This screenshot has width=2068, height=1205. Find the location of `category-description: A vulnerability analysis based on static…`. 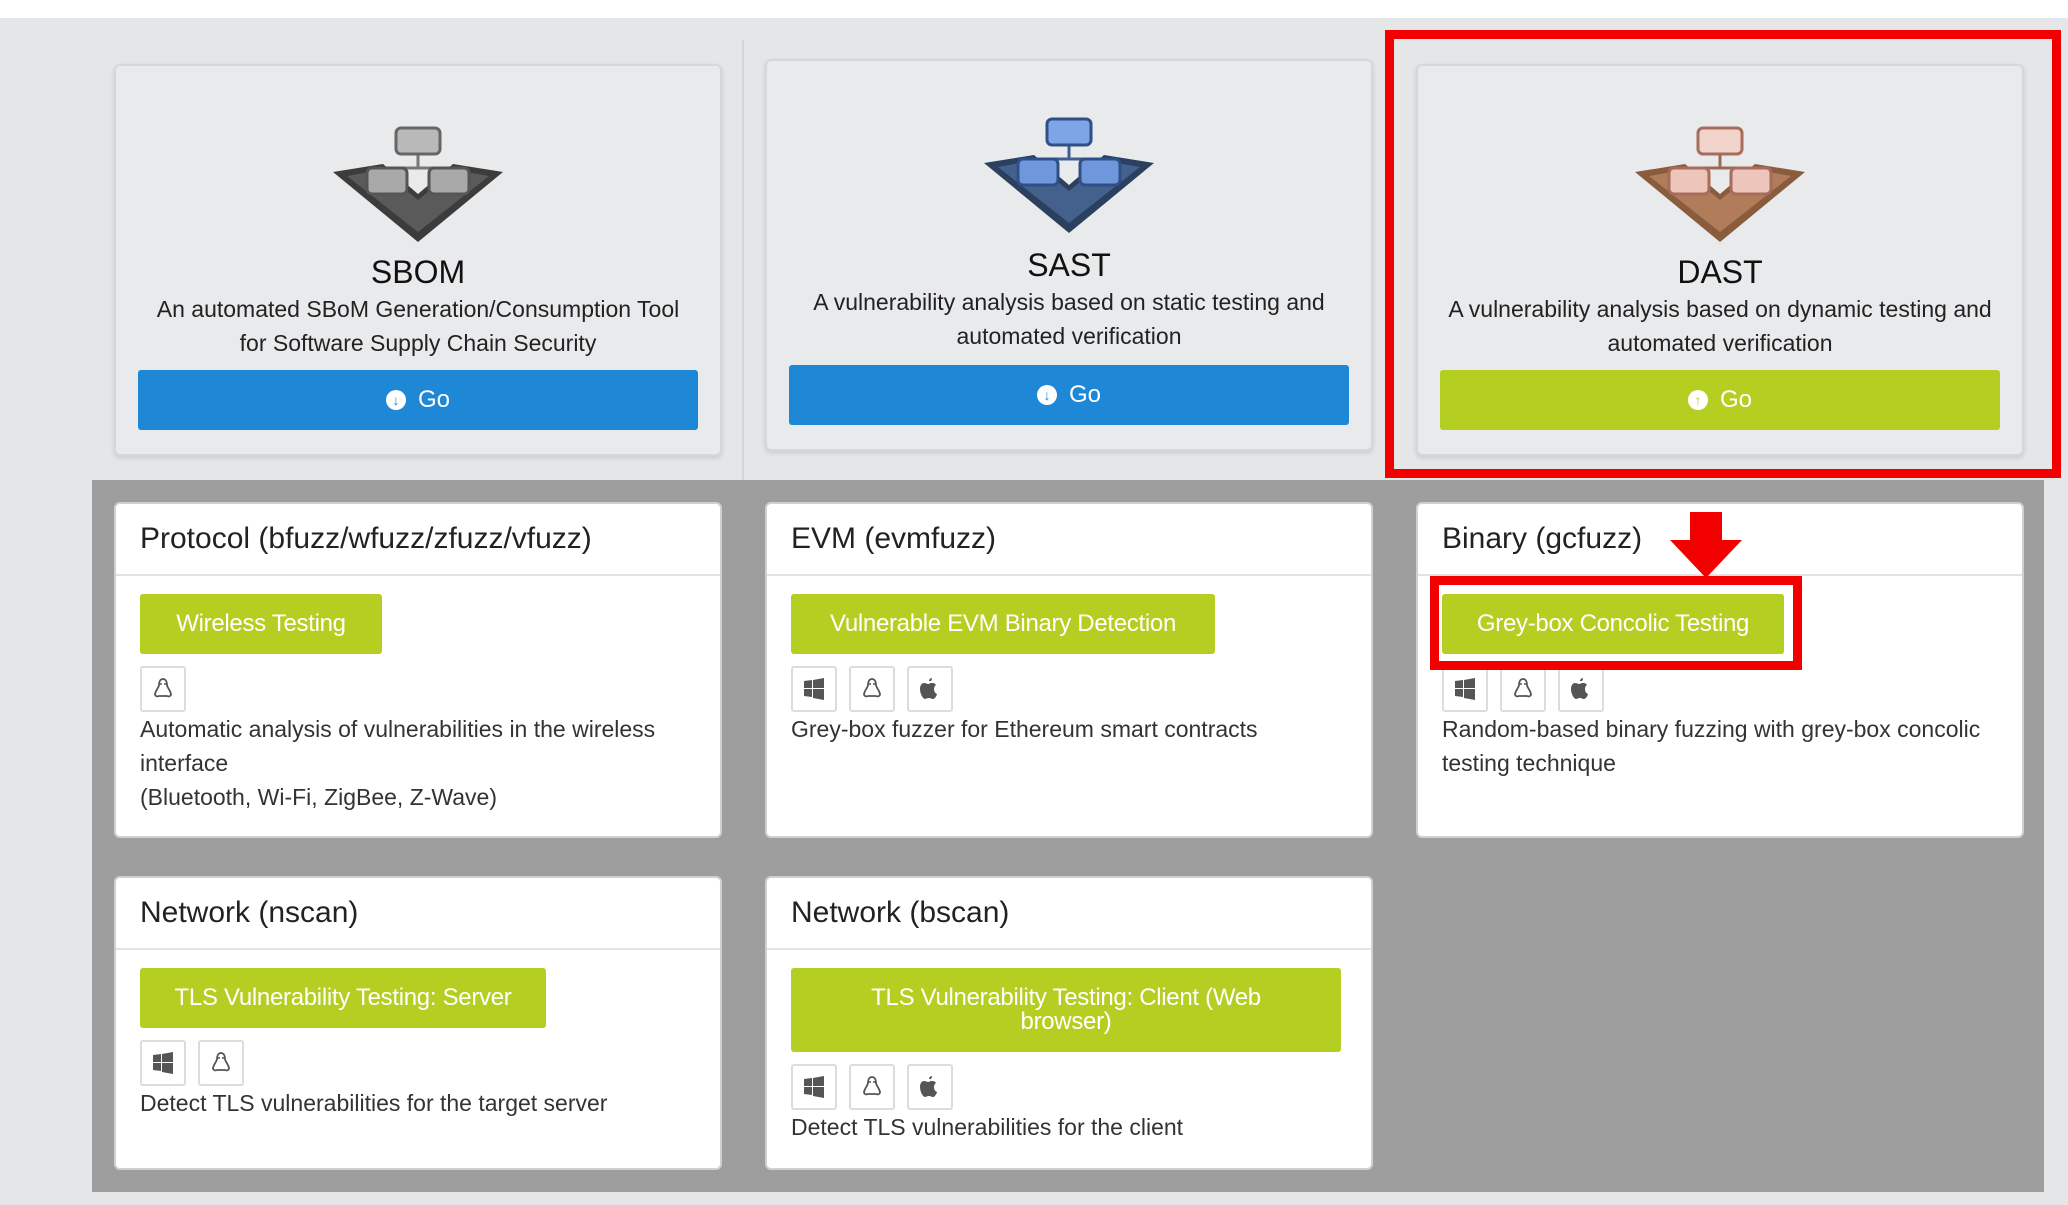

category-description: A vulnerability analysis based on static… is located at coordinates (1069, 319).